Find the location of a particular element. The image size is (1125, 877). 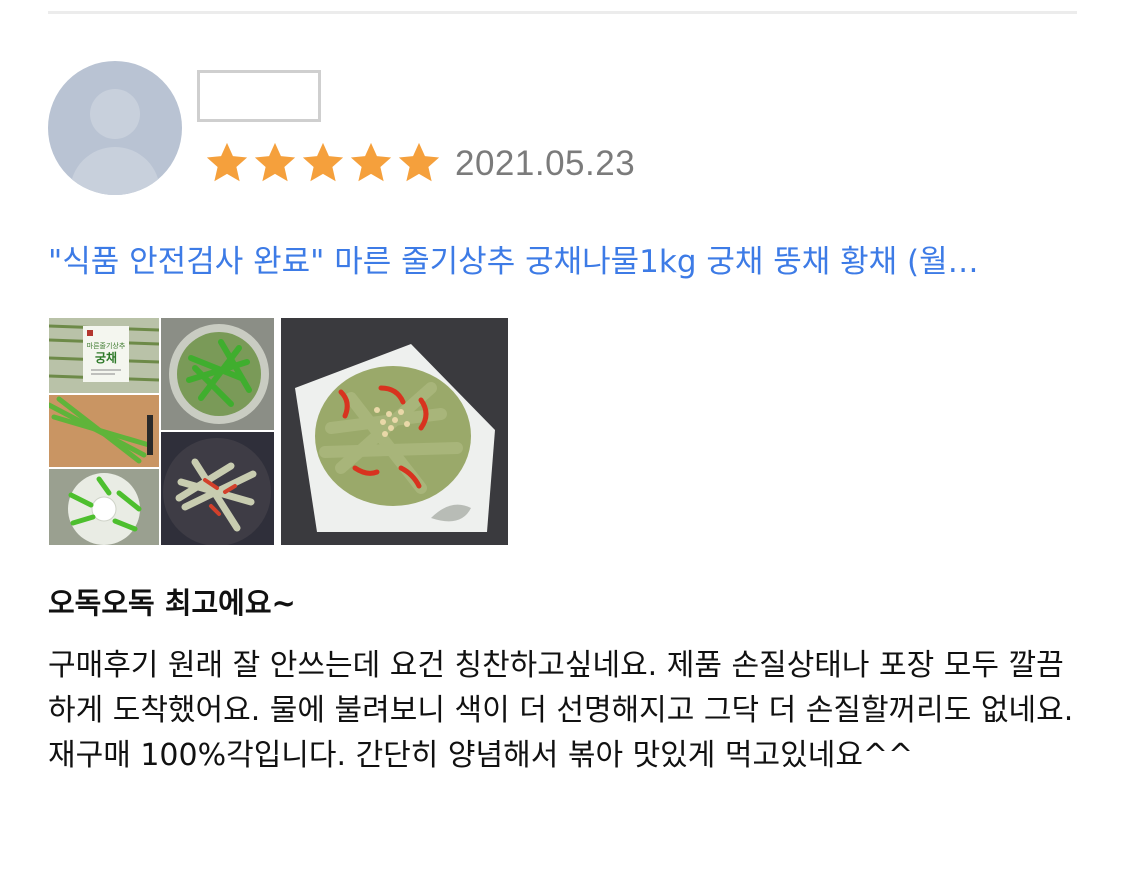

photo-collage-thumbnail: 마른줄기상추 궁채 is located at coordinates (161, 431).